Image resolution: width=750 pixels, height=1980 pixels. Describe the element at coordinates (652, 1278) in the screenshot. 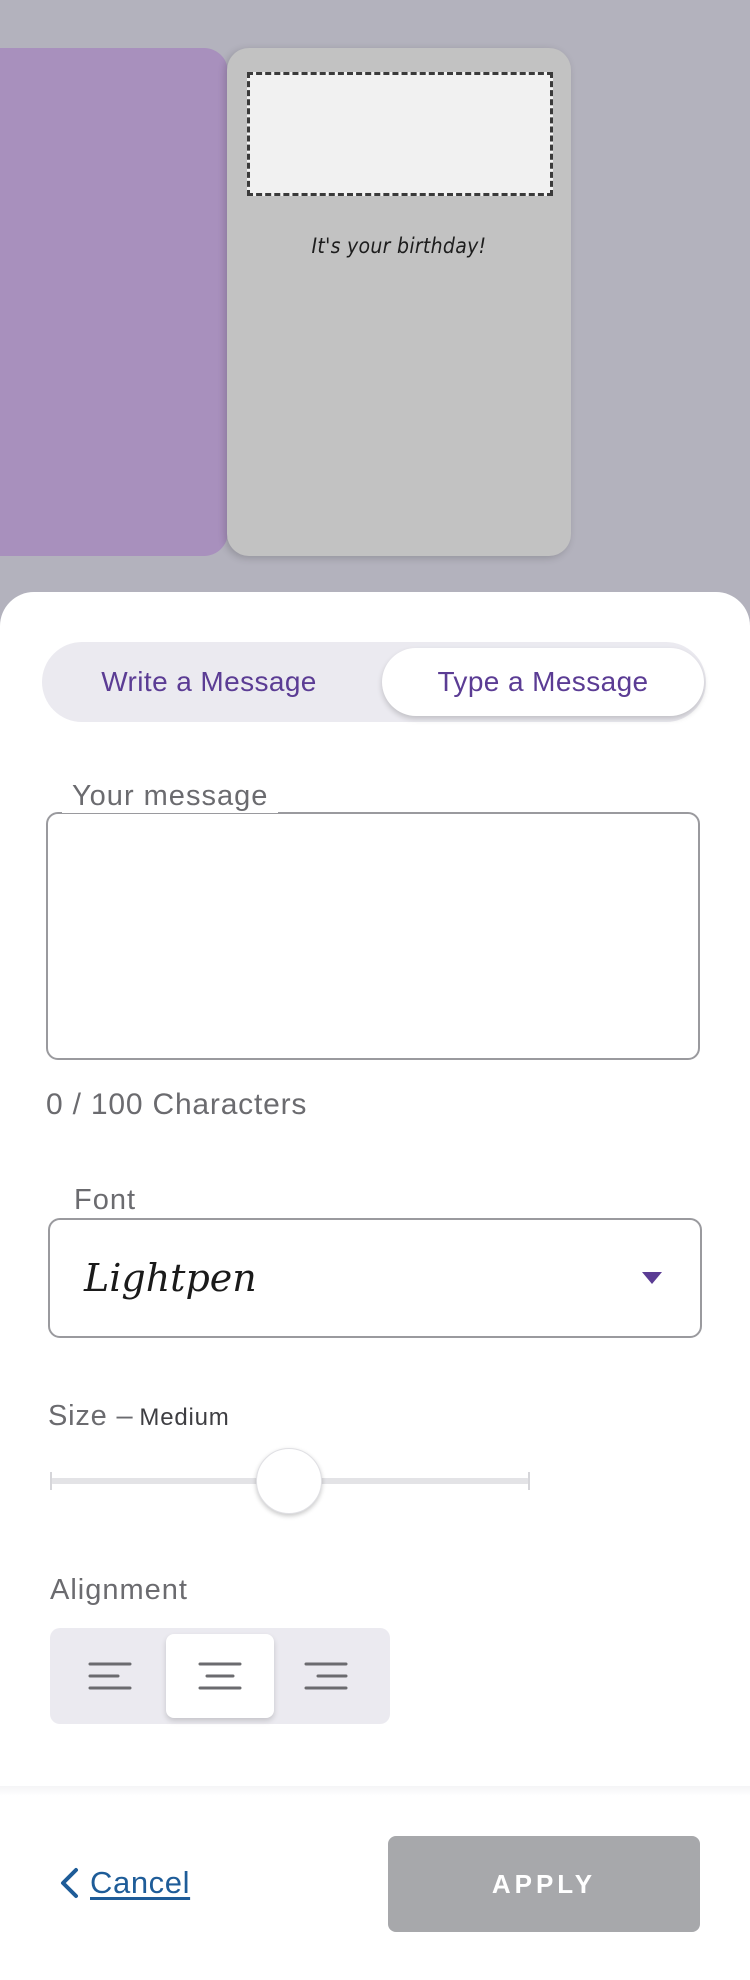

I see `dropdown-caret-icon` at that location.